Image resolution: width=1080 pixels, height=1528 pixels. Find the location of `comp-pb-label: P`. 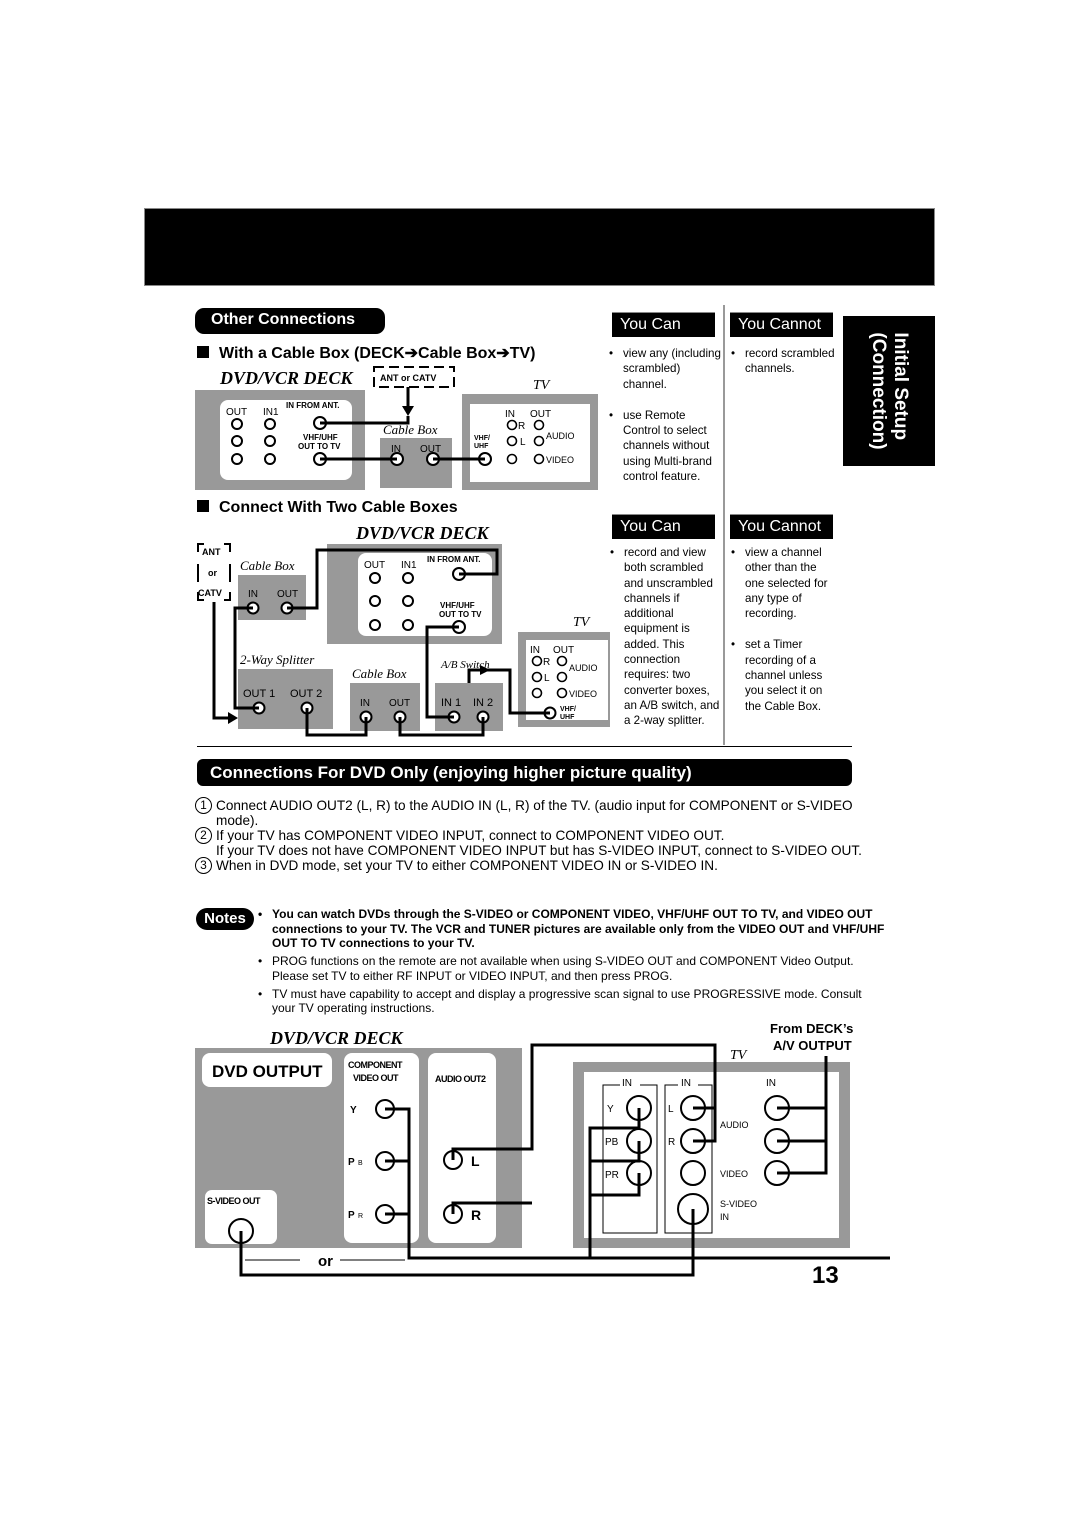

comp-pb-label: P is located at coordinates (351, 1162).